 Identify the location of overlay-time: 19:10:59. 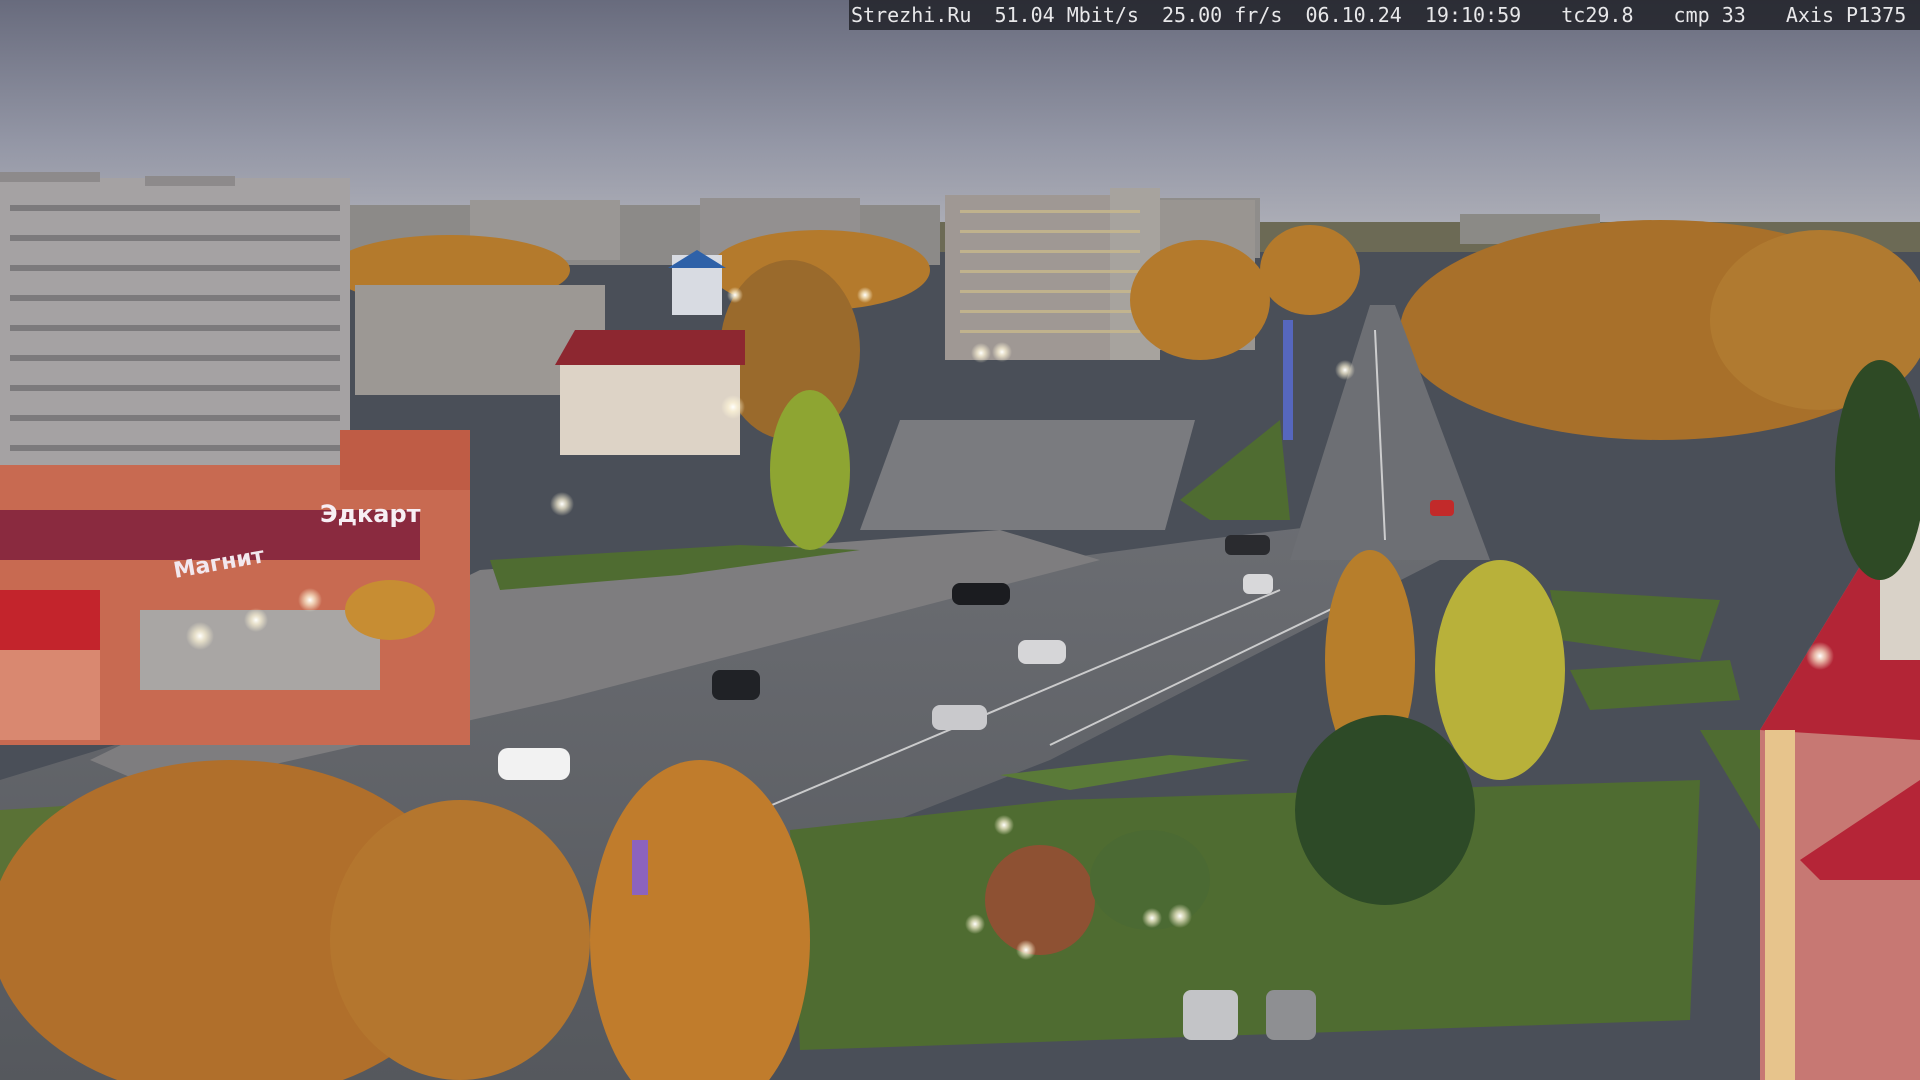
(1473, 15).